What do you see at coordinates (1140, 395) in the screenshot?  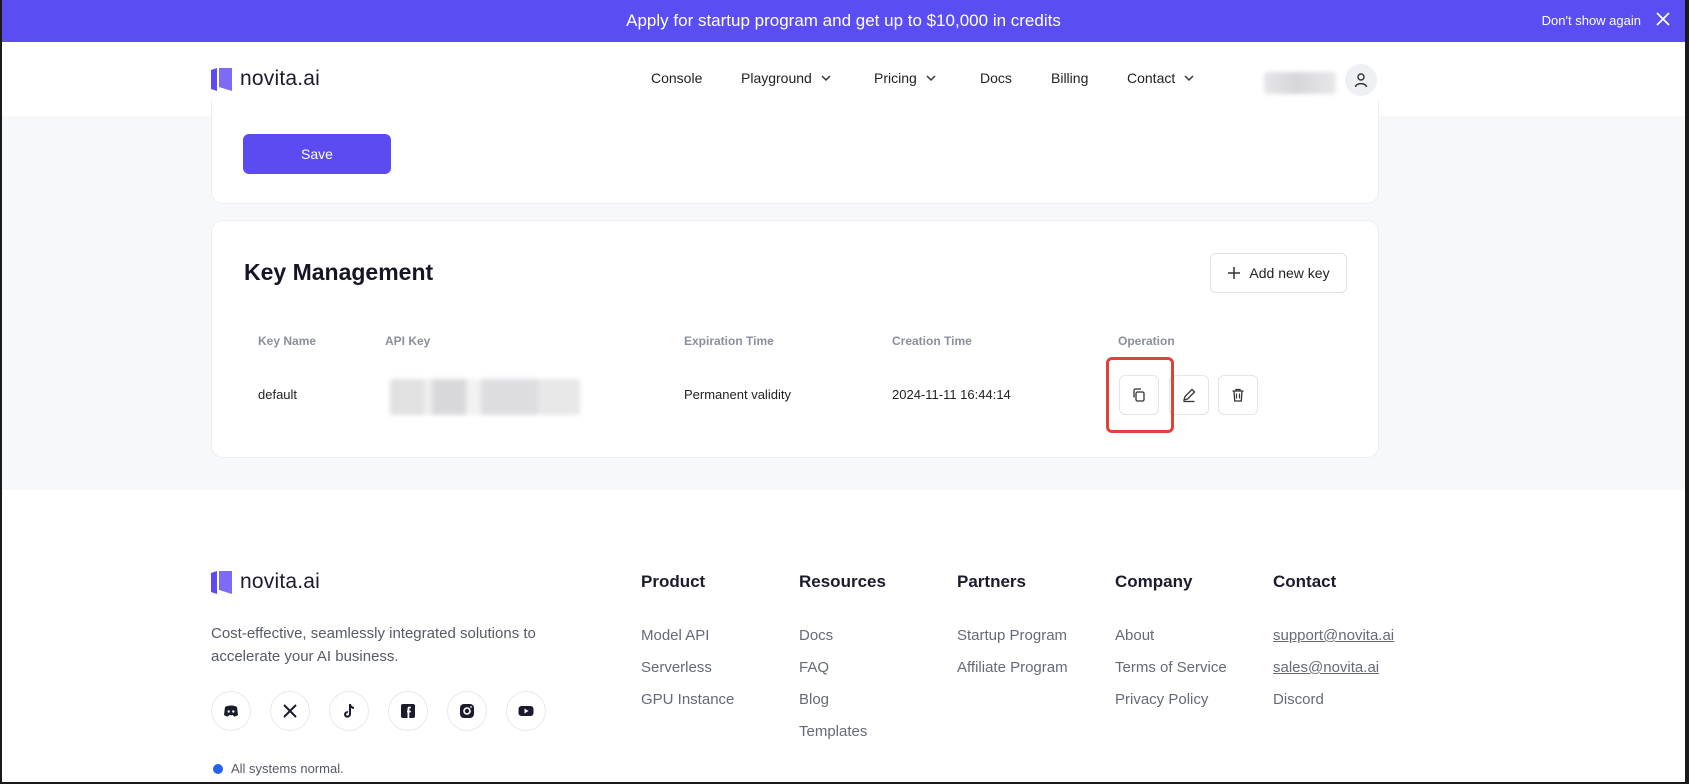 I see `copy-button-highlight` at bounding box center [1140, 395].